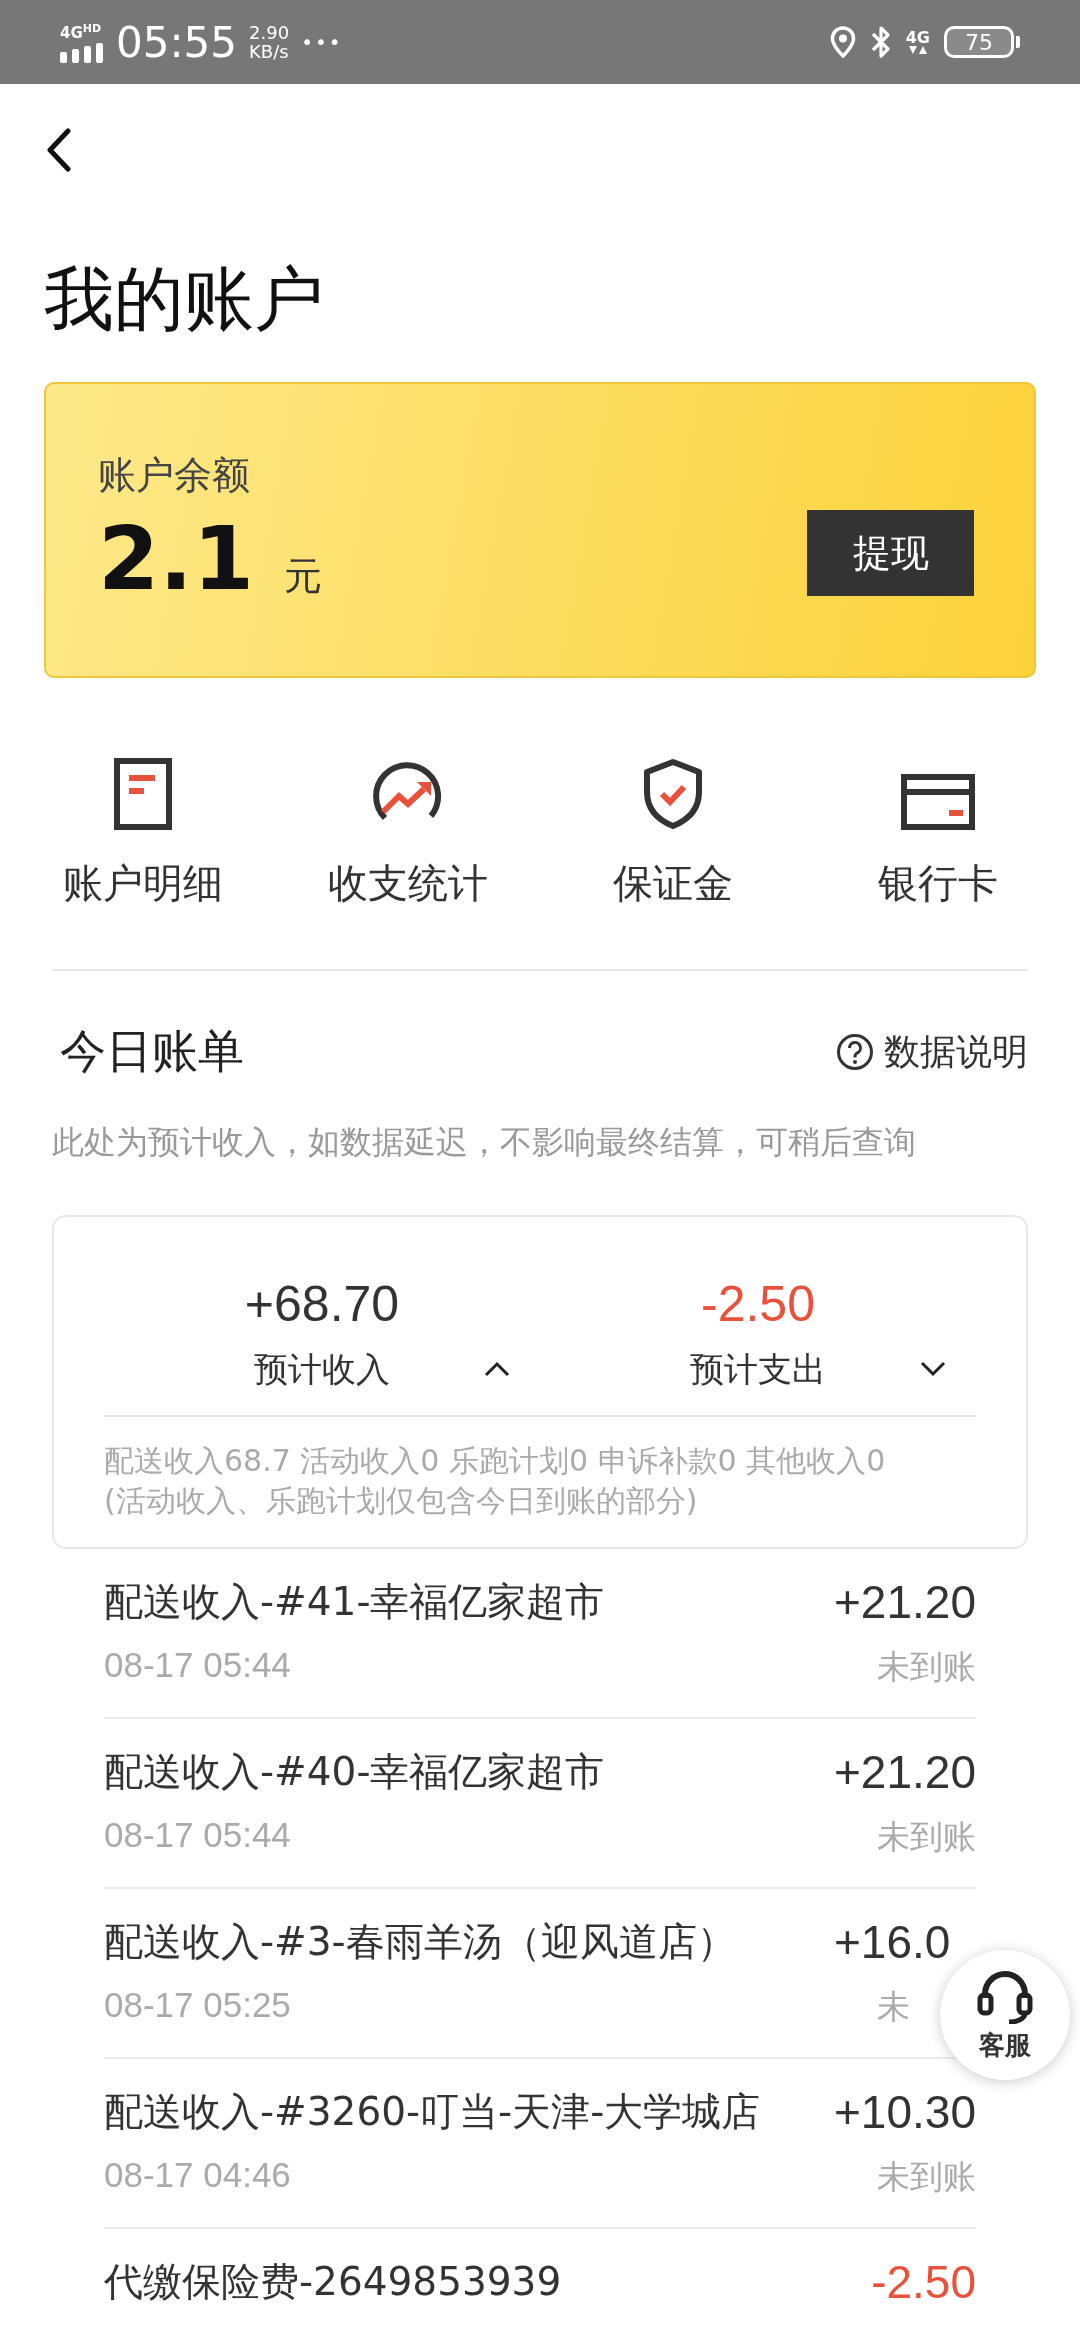  Describe the element at coordinates (937, 883) in the screenshot. I see `shortcut-label: 银行卡` at that location.